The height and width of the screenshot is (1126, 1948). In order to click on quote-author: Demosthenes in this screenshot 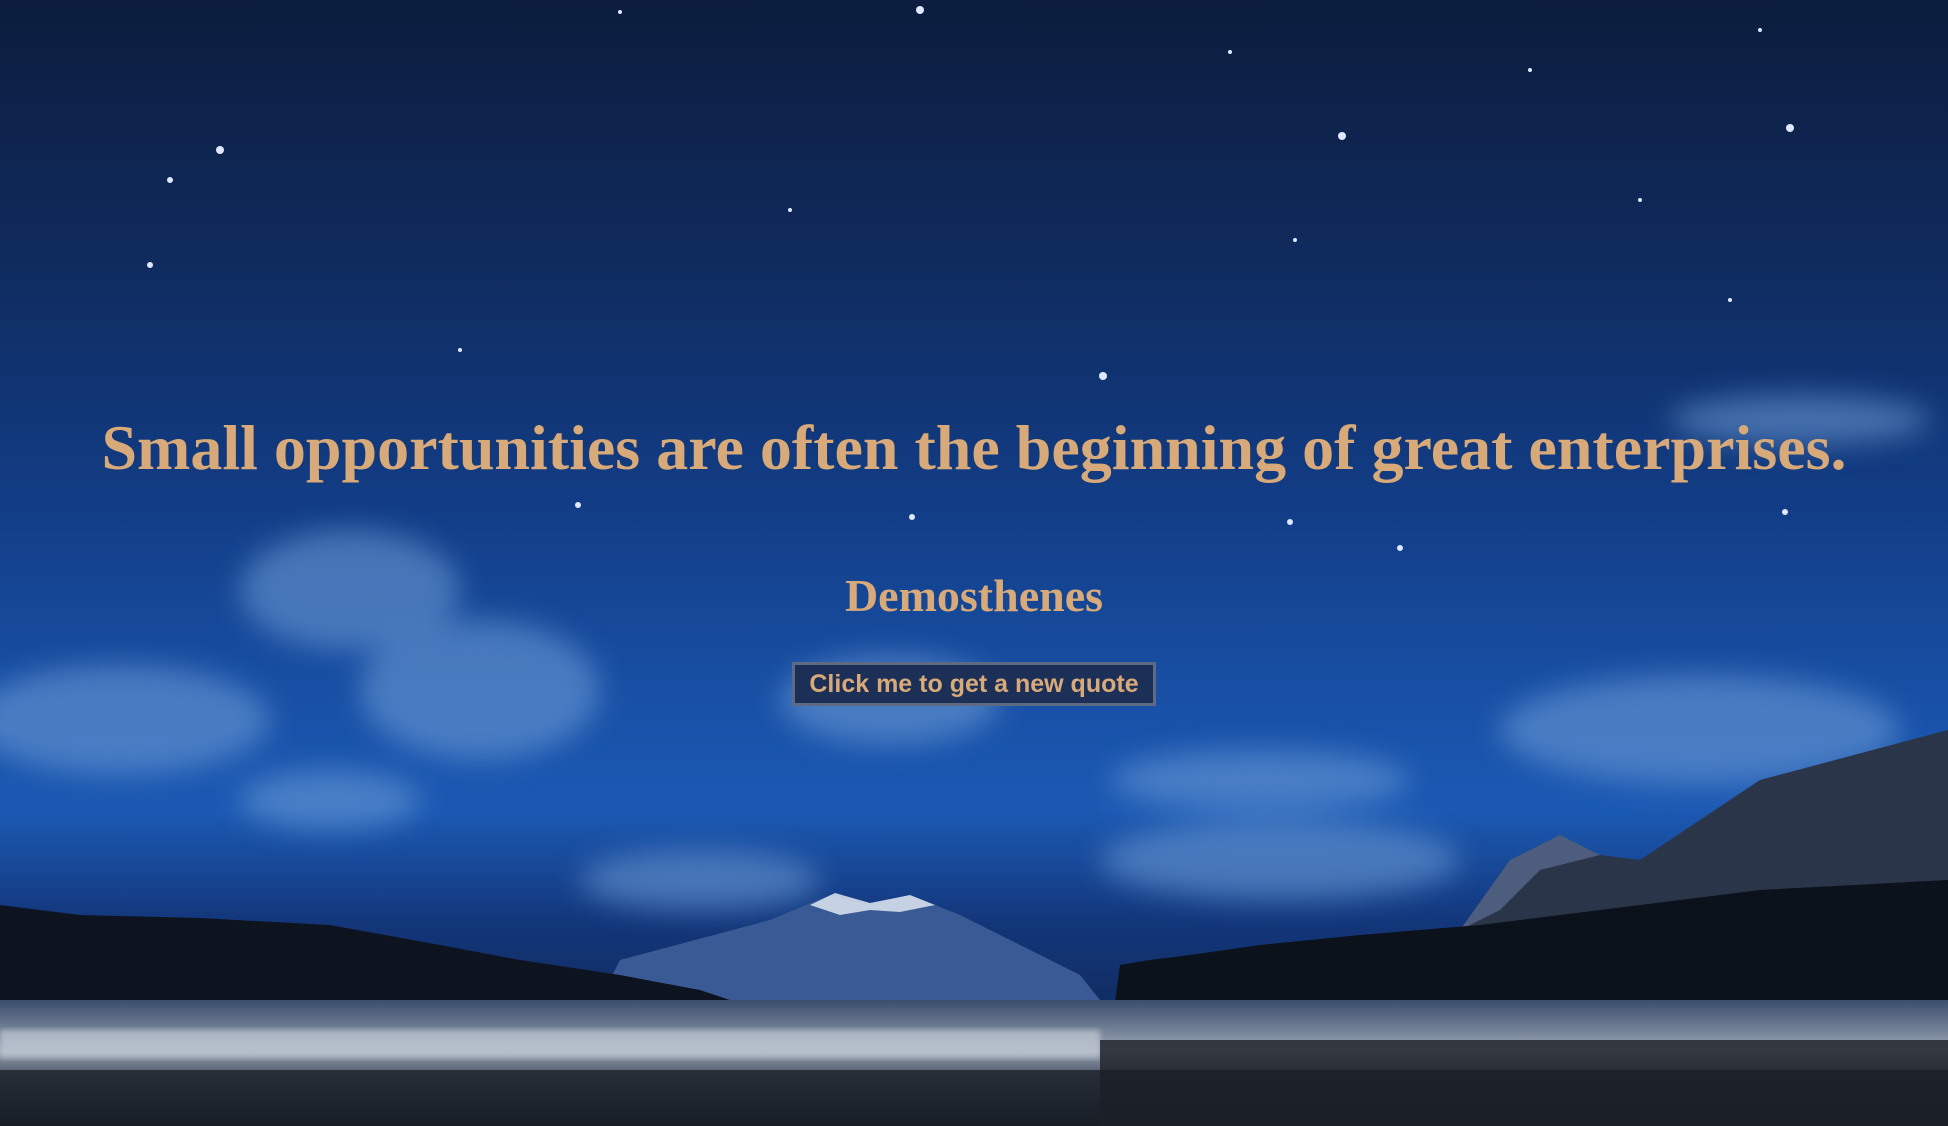, I will do `click(974, 595)`.